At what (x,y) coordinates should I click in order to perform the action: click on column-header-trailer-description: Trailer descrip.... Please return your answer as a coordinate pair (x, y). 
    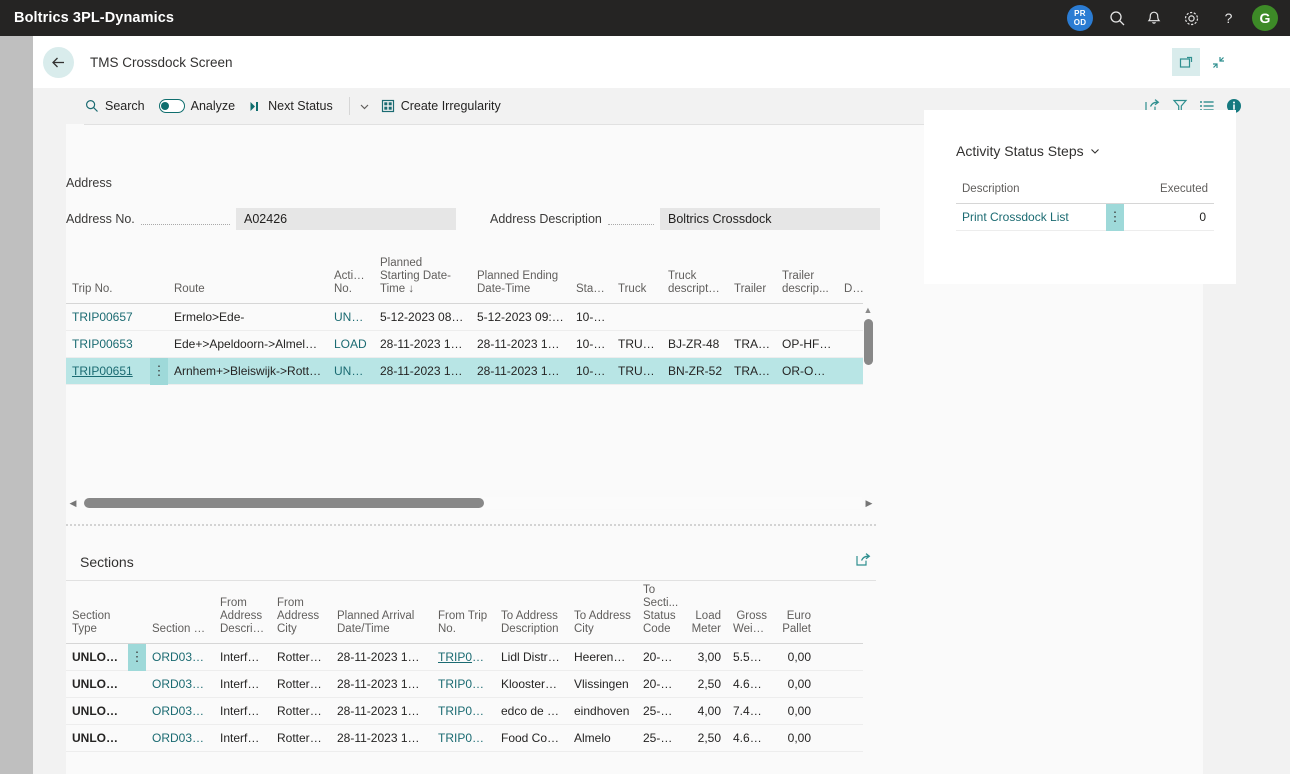
    Looking at the image, I should click on (807, 286).